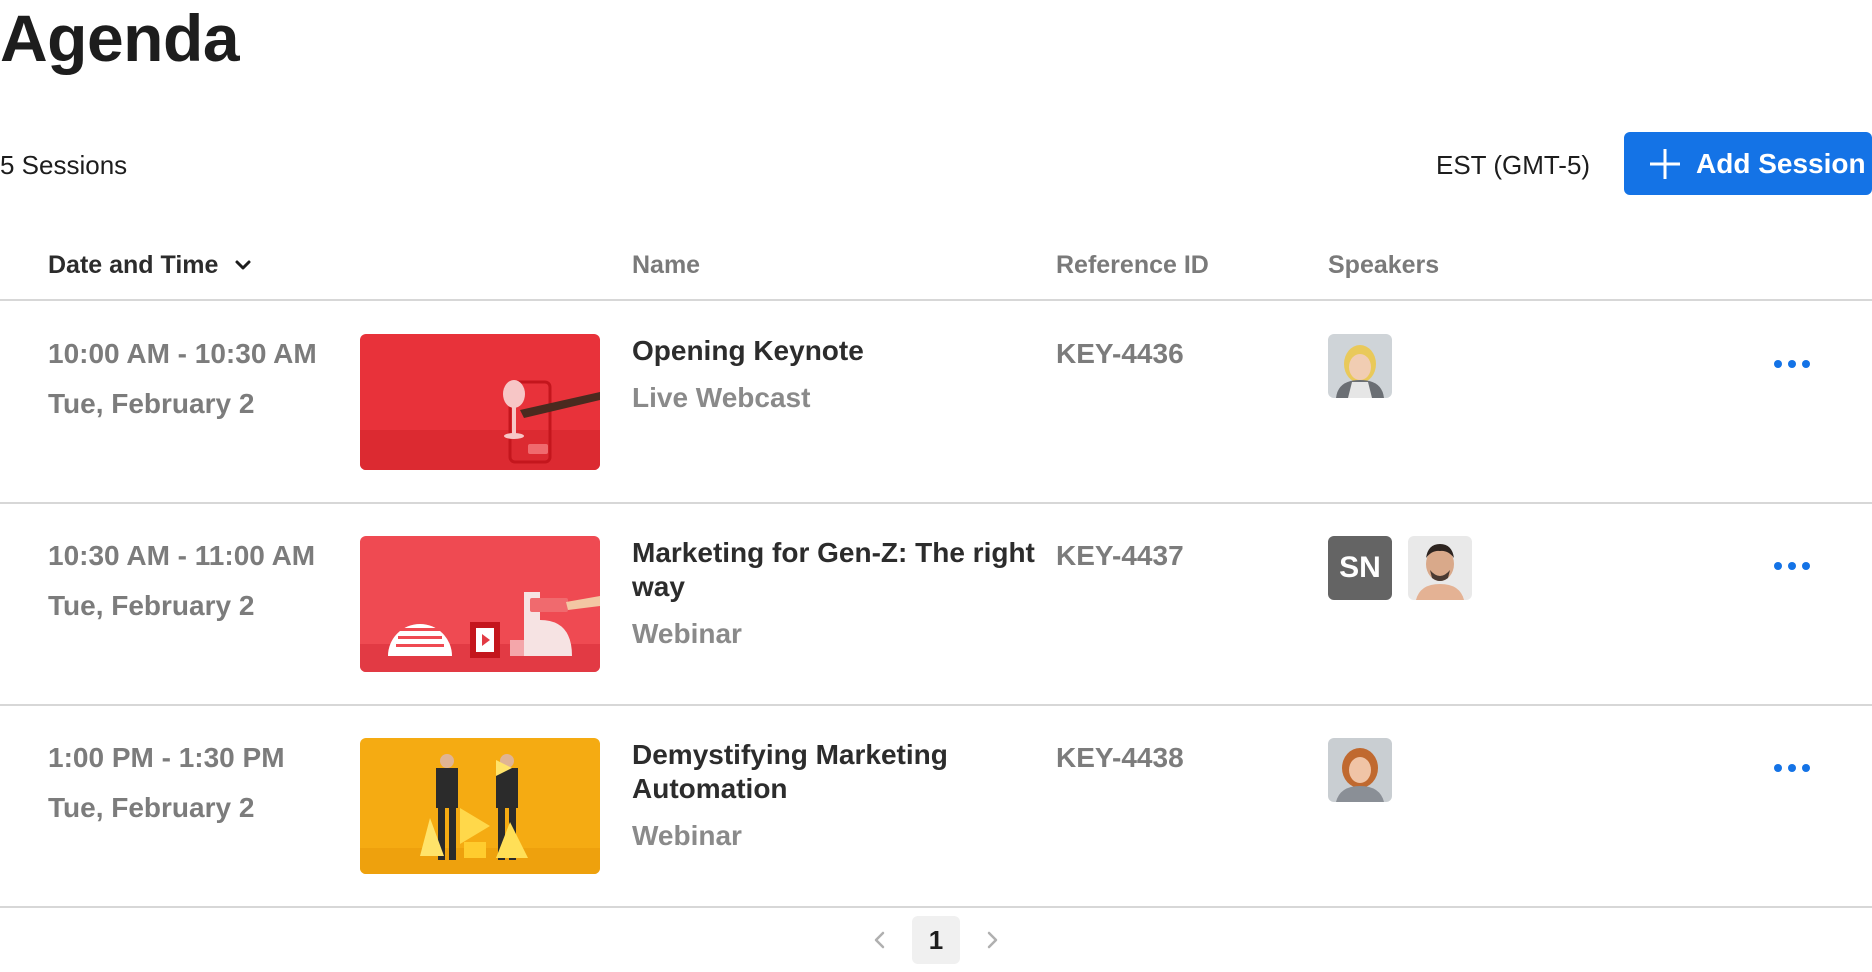  Describe the element at coordinates (936, 907) in the screenshot. I see `row-divider` at that location.